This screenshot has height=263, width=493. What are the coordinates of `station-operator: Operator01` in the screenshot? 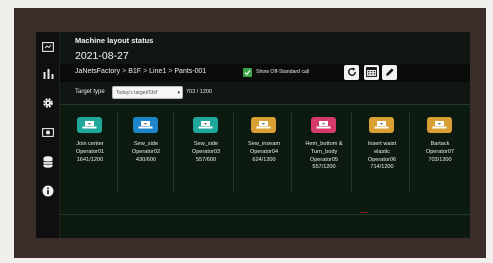 It's located at (90, 151).